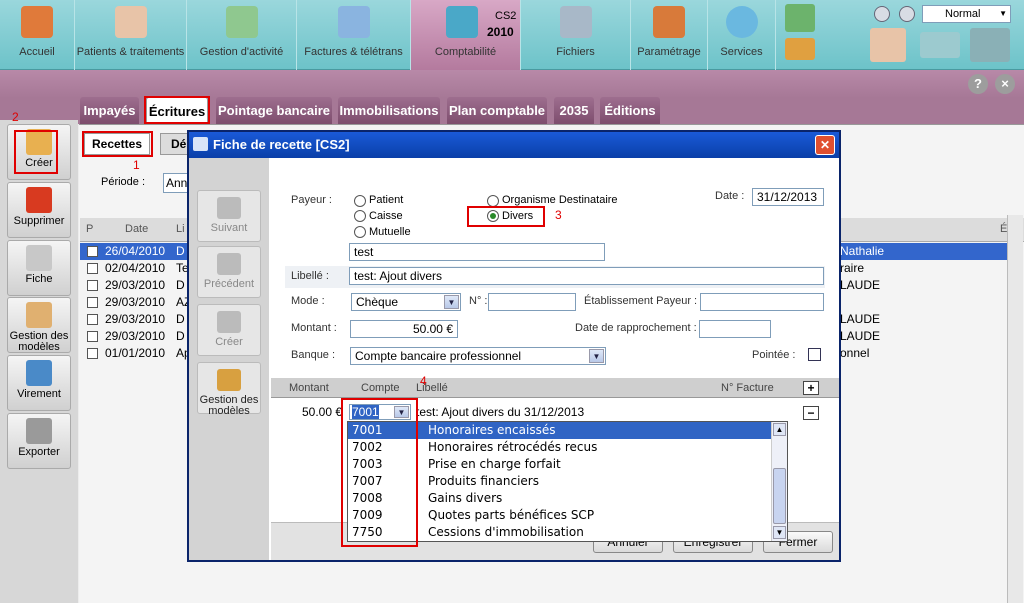 The image size is (1024, 603). I want to click on subtab-recettes: Recettes, so click(117, 144).